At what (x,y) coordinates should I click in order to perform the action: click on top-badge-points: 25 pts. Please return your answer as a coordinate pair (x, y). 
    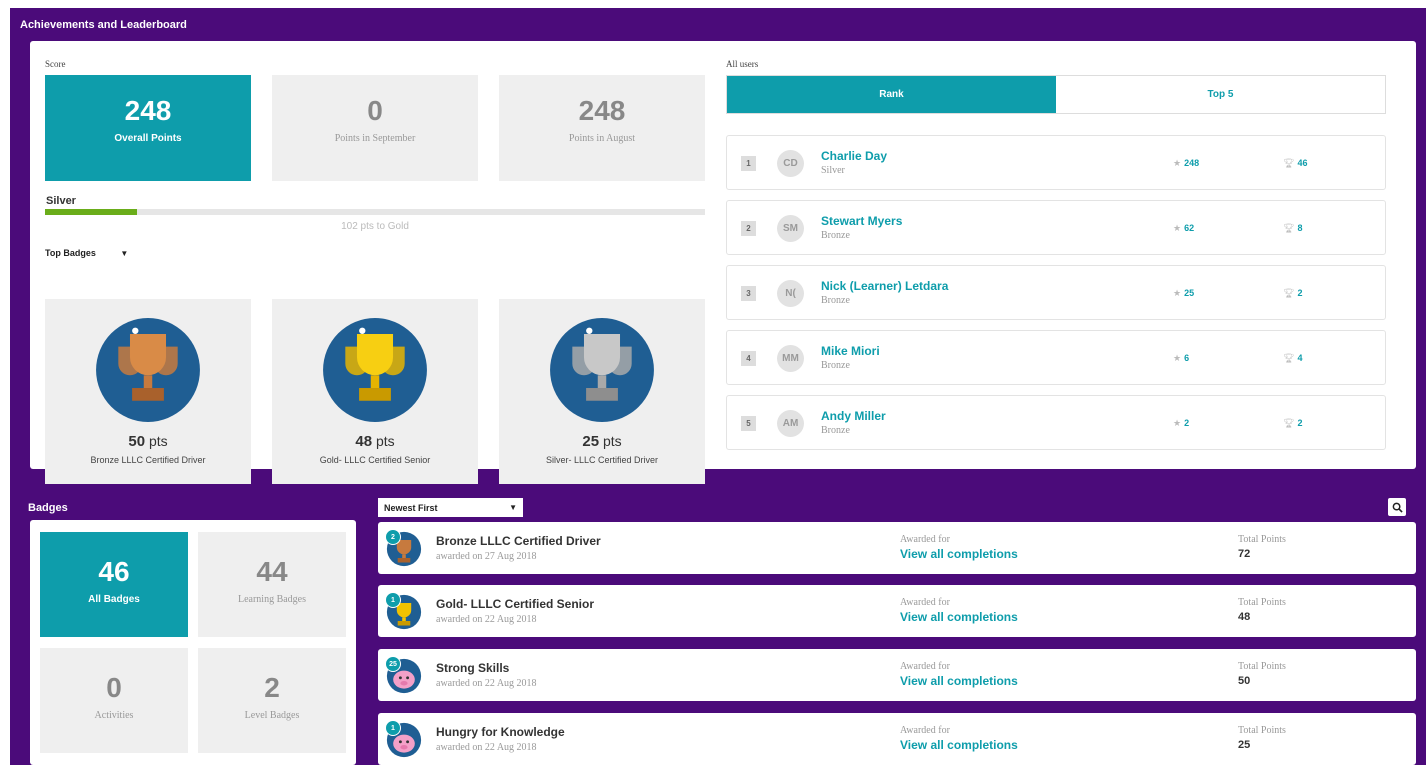
    Looking at the image, I should click on (602, 441).